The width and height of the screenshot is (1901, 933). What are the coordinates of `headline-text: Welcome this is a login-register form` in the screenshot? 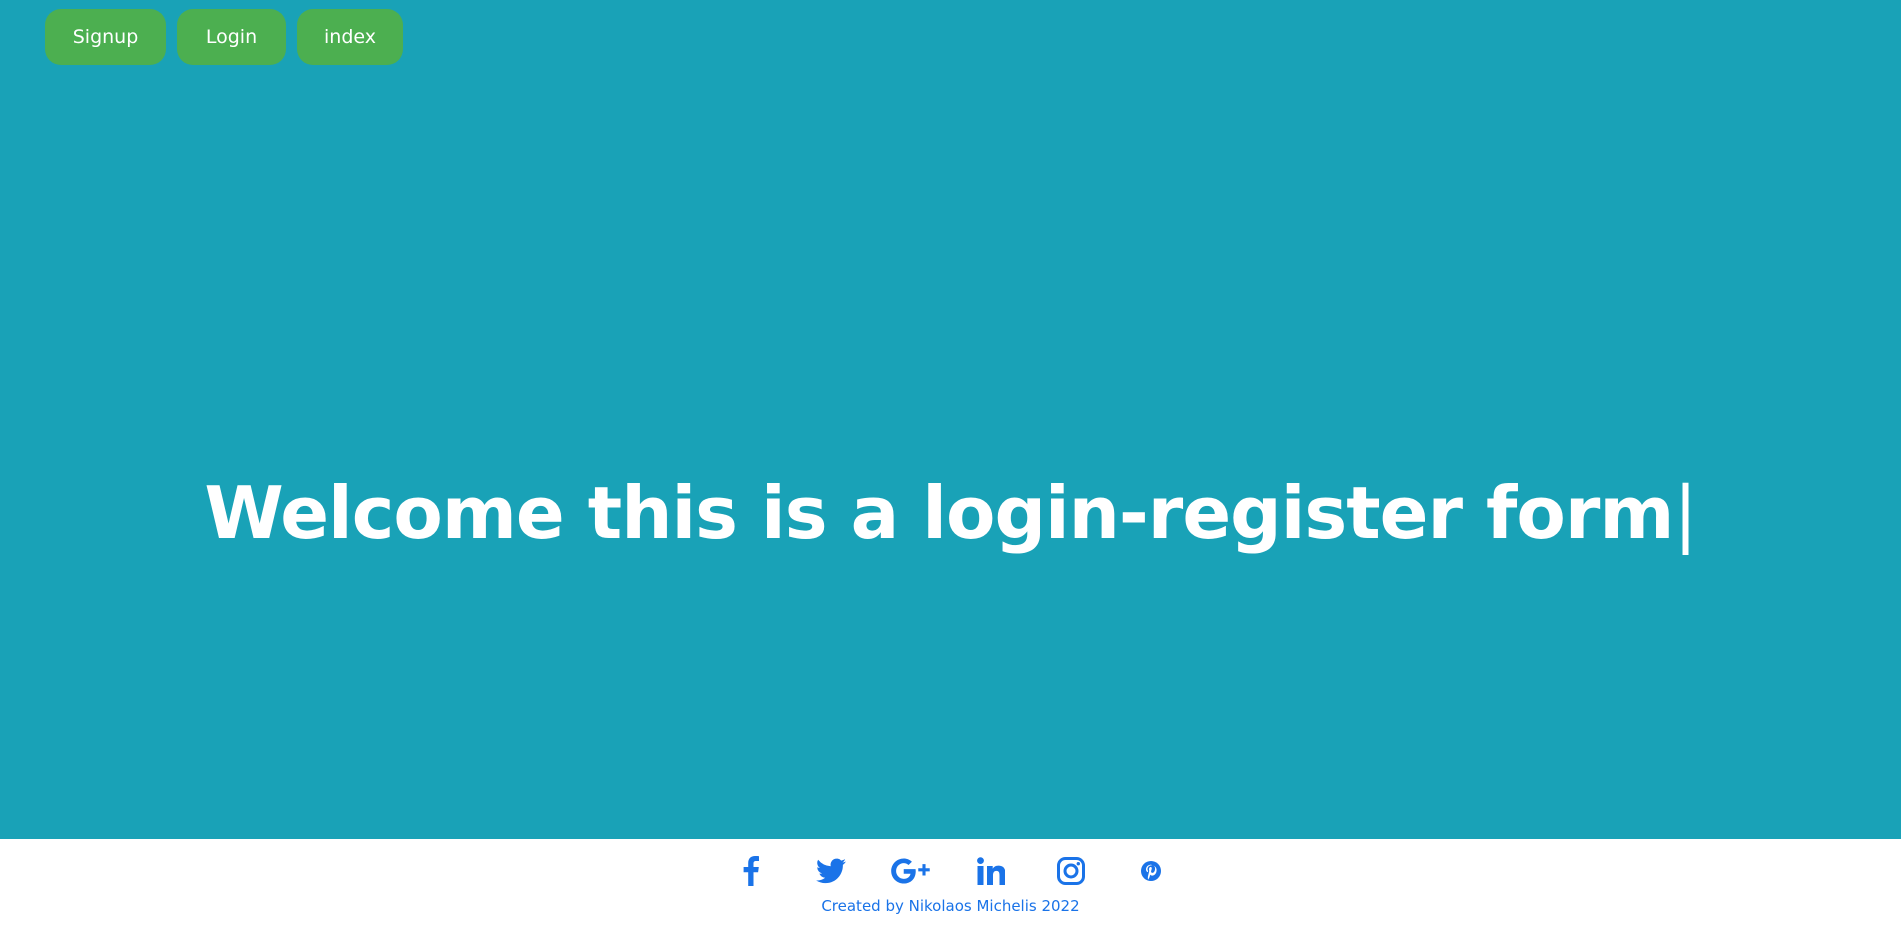 It's located at (939, 513).